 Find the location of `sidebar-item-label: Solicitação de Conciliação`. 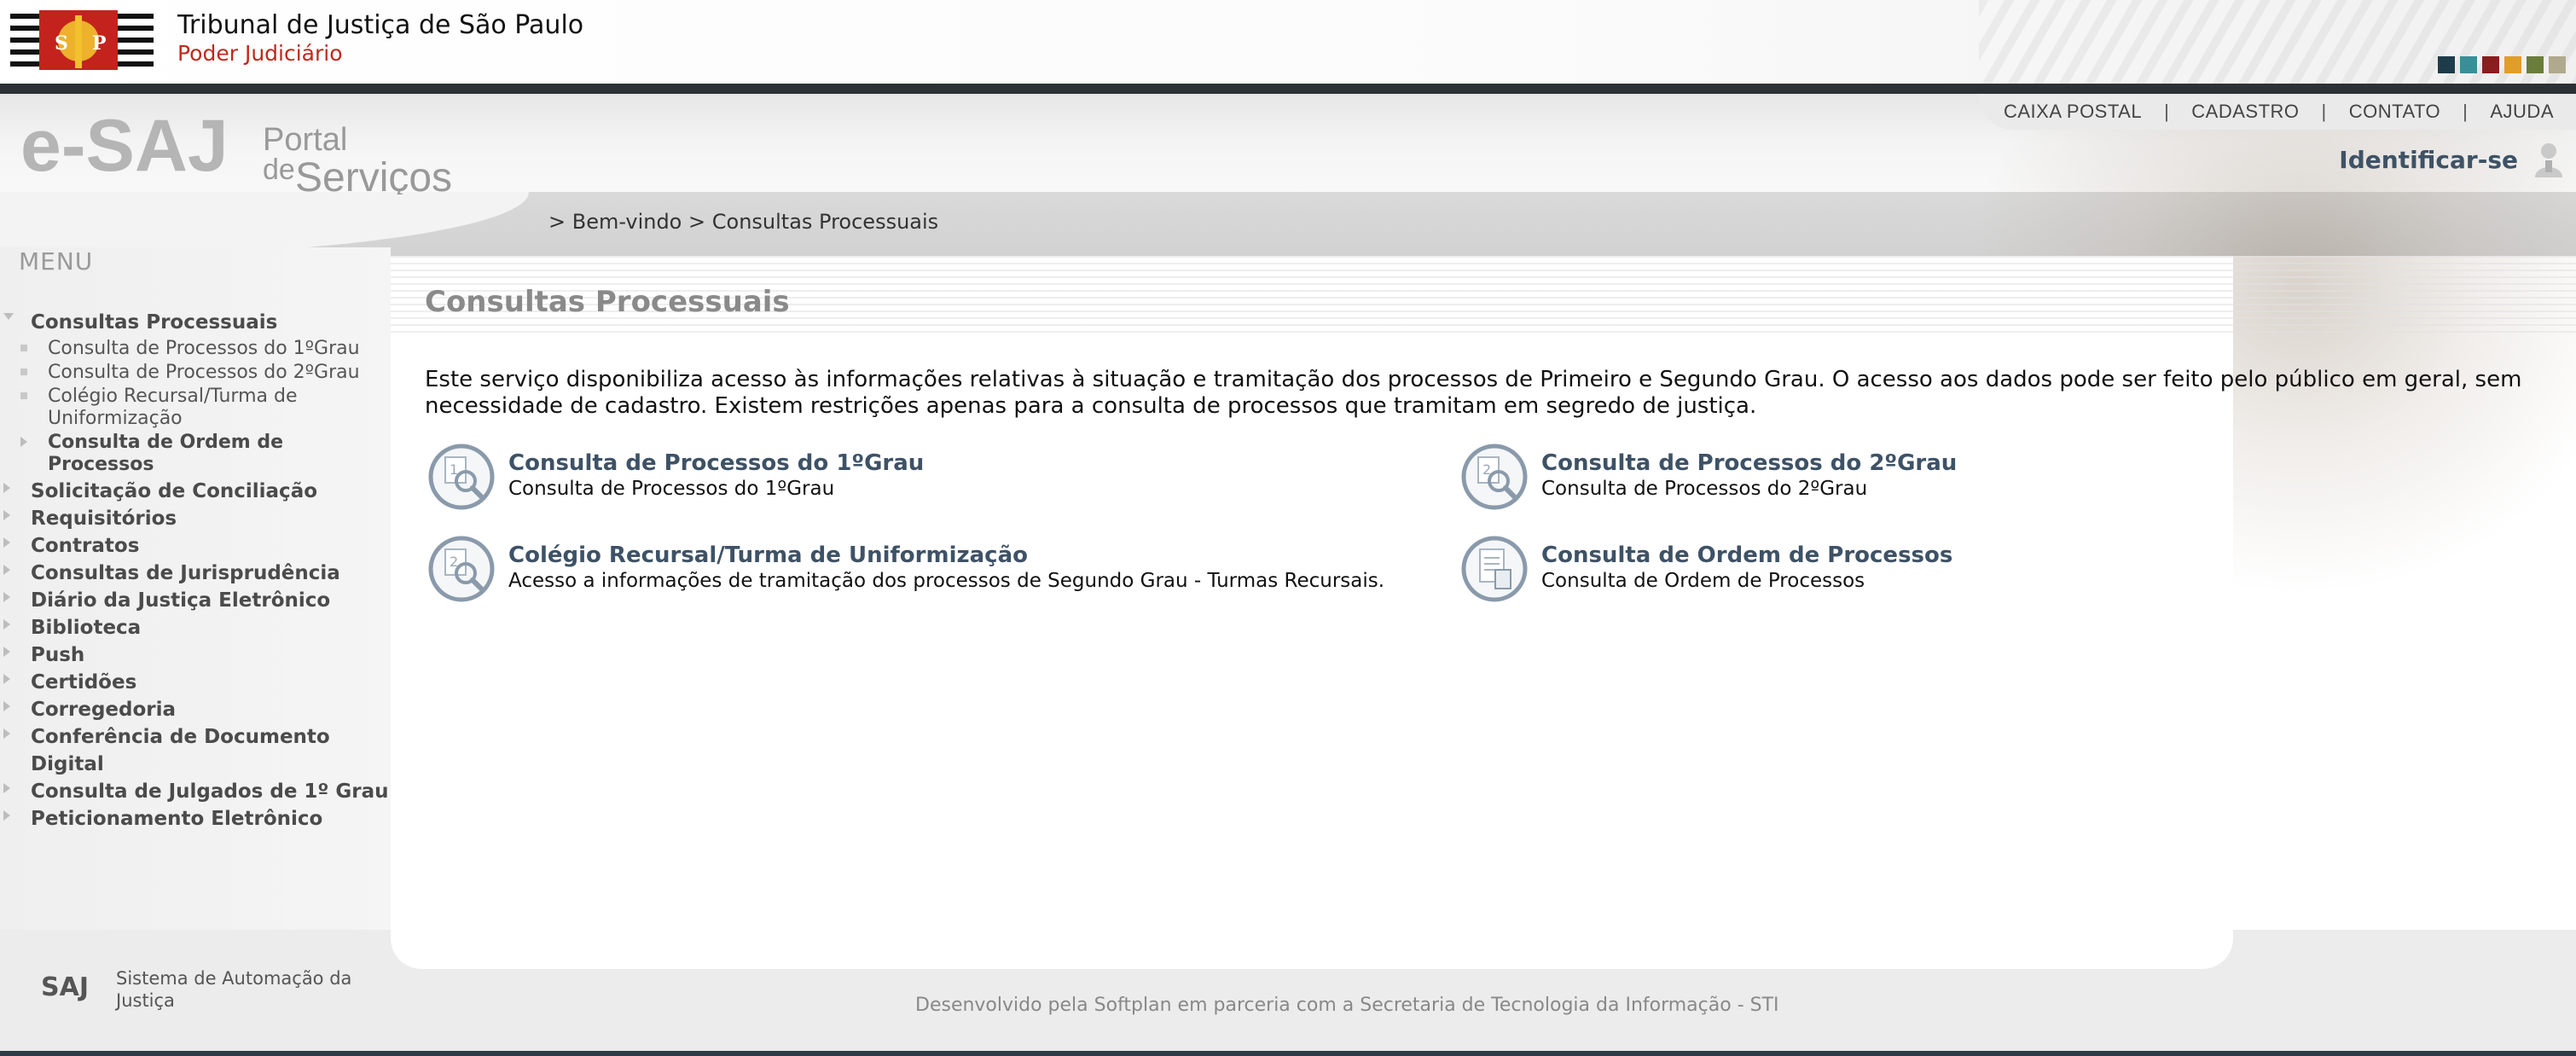

sidebar-item-label: Solicitação de Conciliação is located at coordinates (174, 491).